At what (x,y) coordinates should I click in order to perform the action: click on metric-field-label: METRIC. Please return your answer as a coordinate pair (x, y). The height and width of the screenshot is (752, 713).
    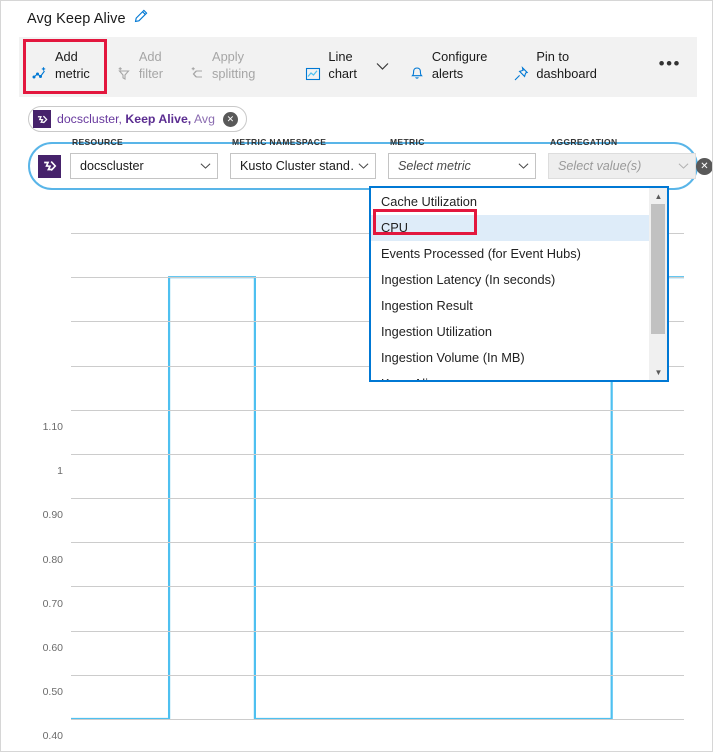
    Looking at the image, I should click on (407, 142).